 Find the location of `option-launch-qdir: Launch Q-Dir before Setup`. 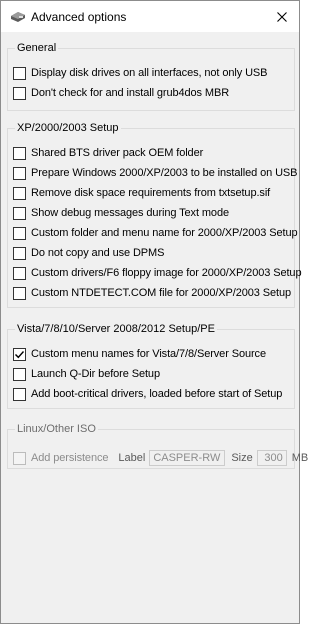

option-launch-qdir: Launch Q-Dir before Setup is located at coordinates (86, 374).